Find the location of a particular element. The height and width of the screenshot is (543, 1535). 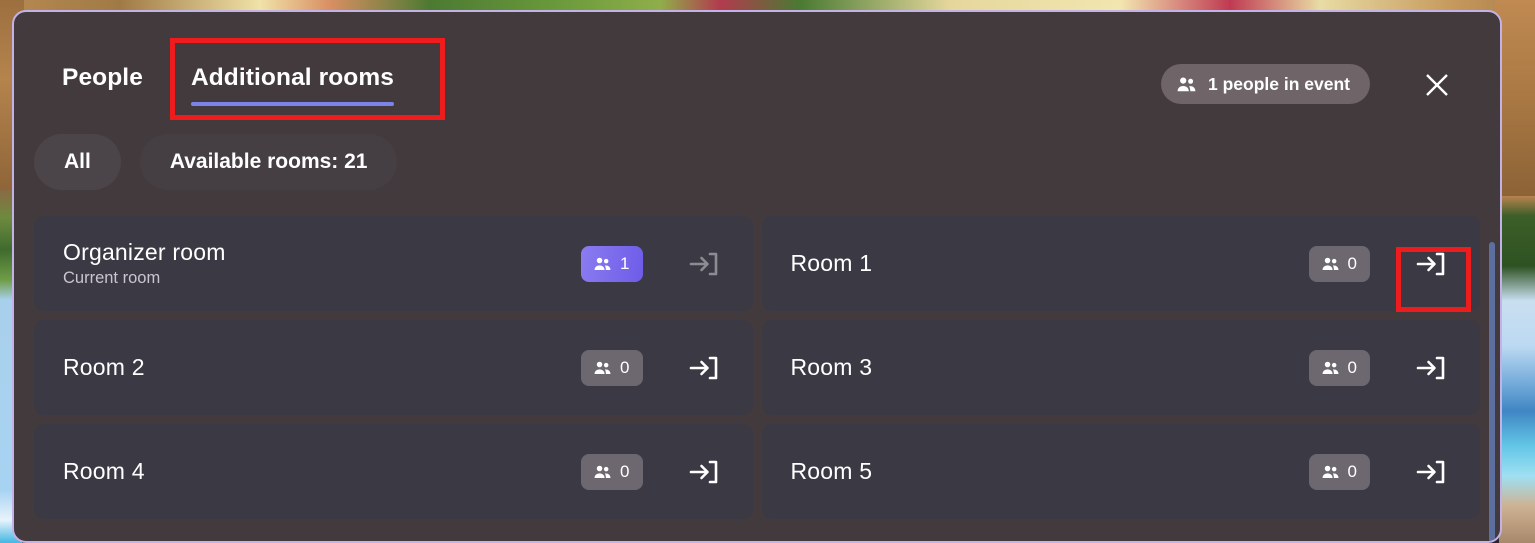

table-row: Room 3 0 is located at coordinates (1120, 367).